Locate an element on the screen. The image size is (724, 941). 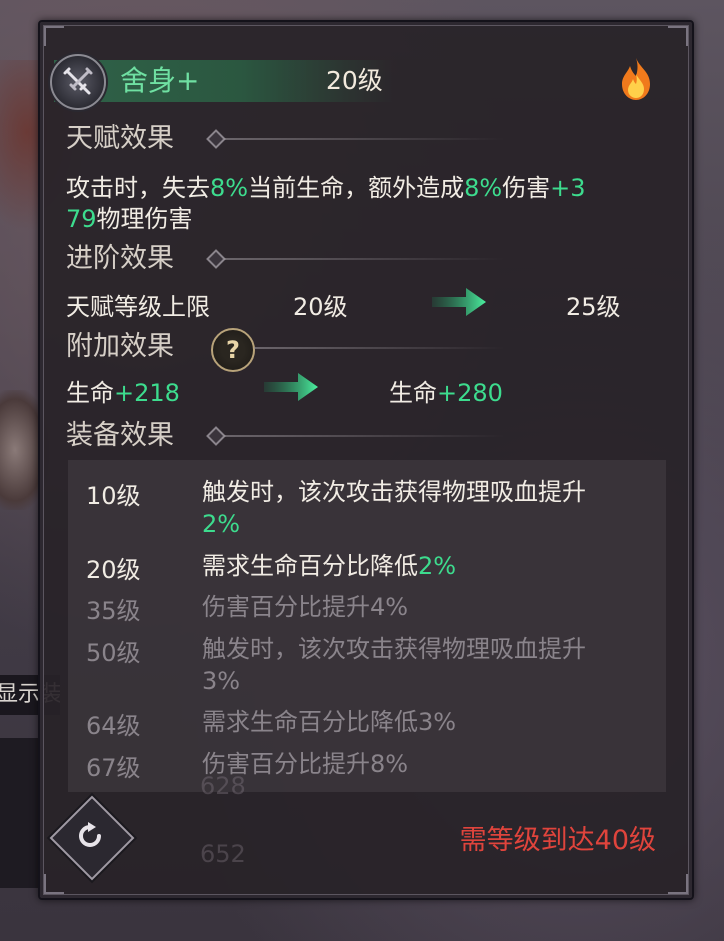
skill-level: 20级 is located at coordinates (354, 80).